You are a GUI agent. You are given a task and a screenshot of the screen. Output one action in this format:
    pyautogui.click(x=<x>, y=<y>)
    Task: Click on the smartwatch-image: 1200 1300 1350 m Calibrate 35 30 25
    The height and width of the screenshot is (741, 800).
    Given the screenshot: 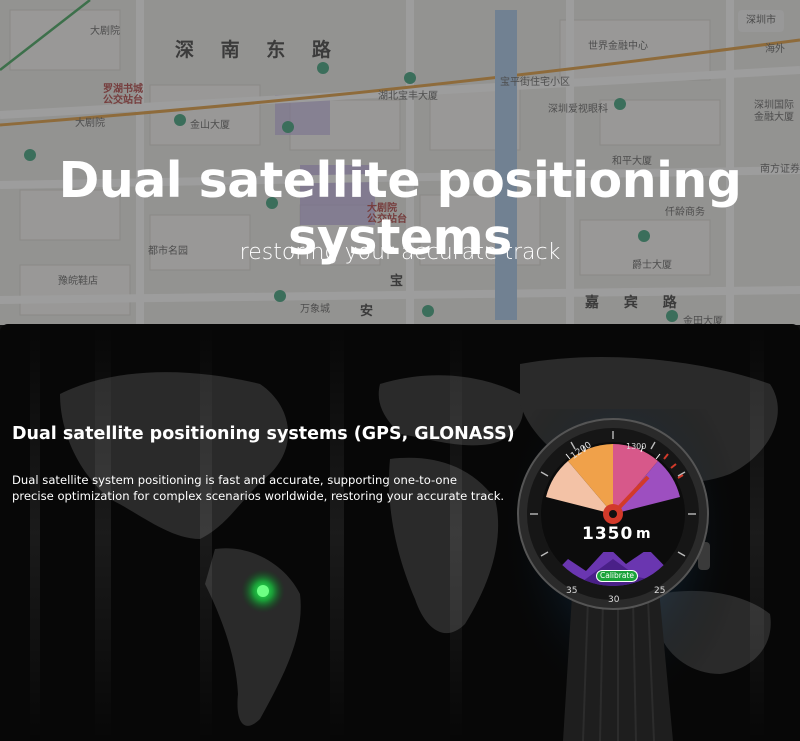 What is the action you would take?
    pyautogui.click(x=620, y=575)
    